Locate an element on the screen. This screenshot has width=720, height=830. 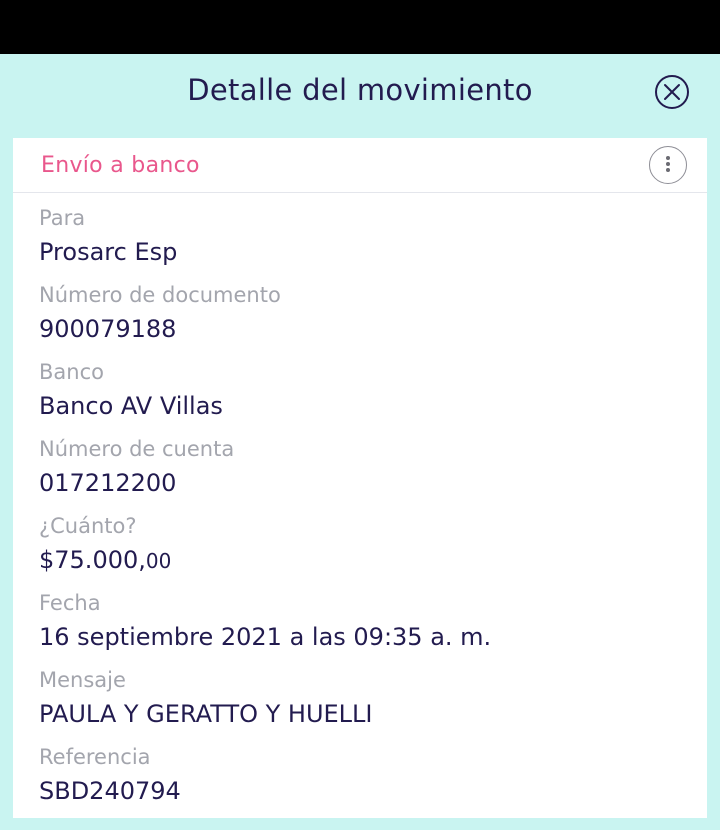
amount-label: ¿Cuánto? is located at coordinates (88, 526).